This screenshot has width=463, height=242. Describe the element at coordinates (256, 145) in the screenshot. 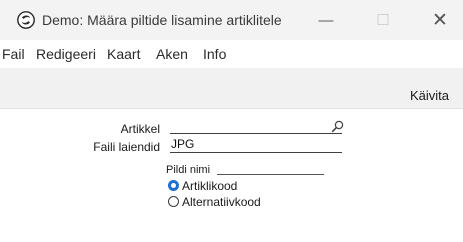

I see `faili-laiendid-field: JPG` at that location.